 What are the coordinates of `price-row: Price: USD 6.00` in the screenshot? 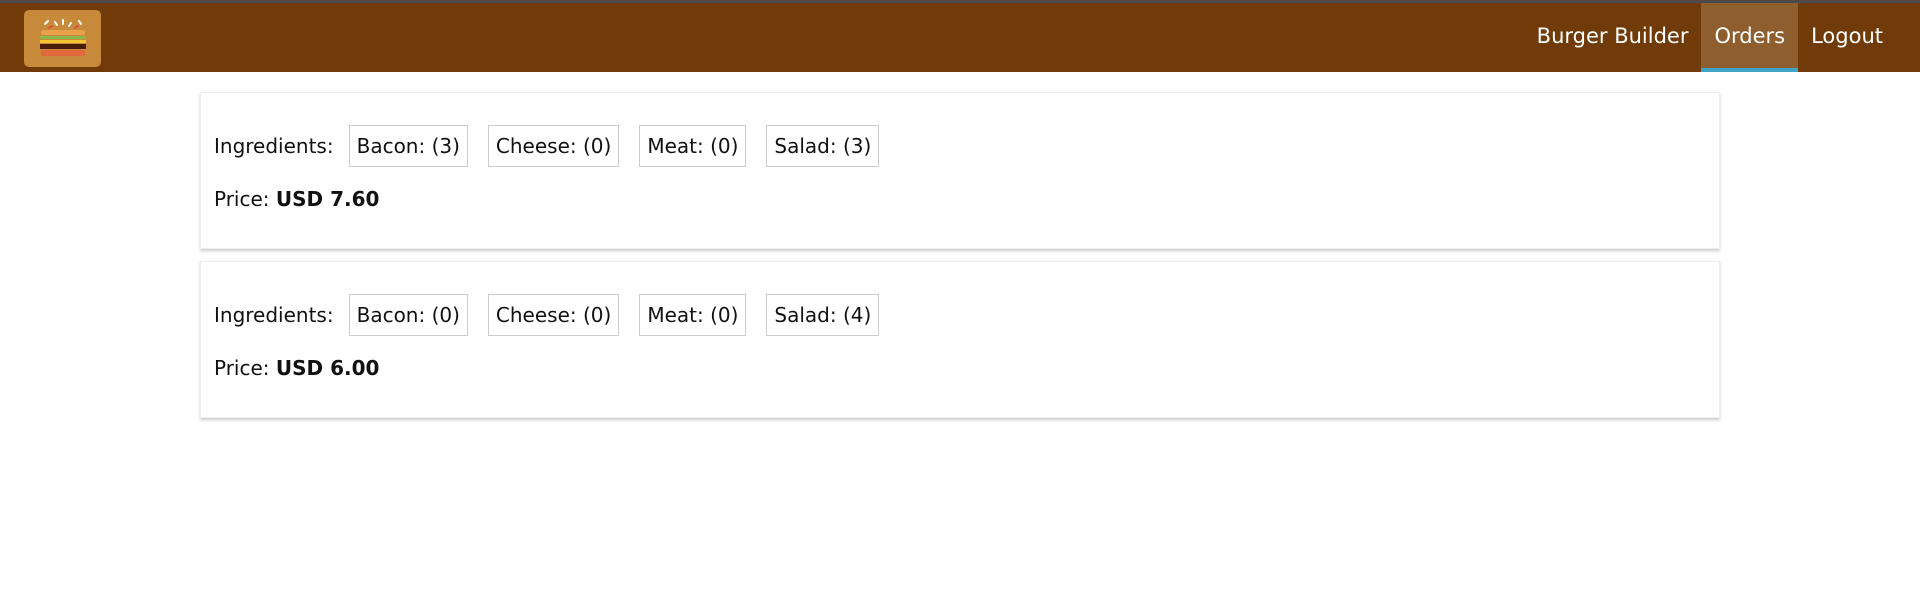 It's located at (296, 368).